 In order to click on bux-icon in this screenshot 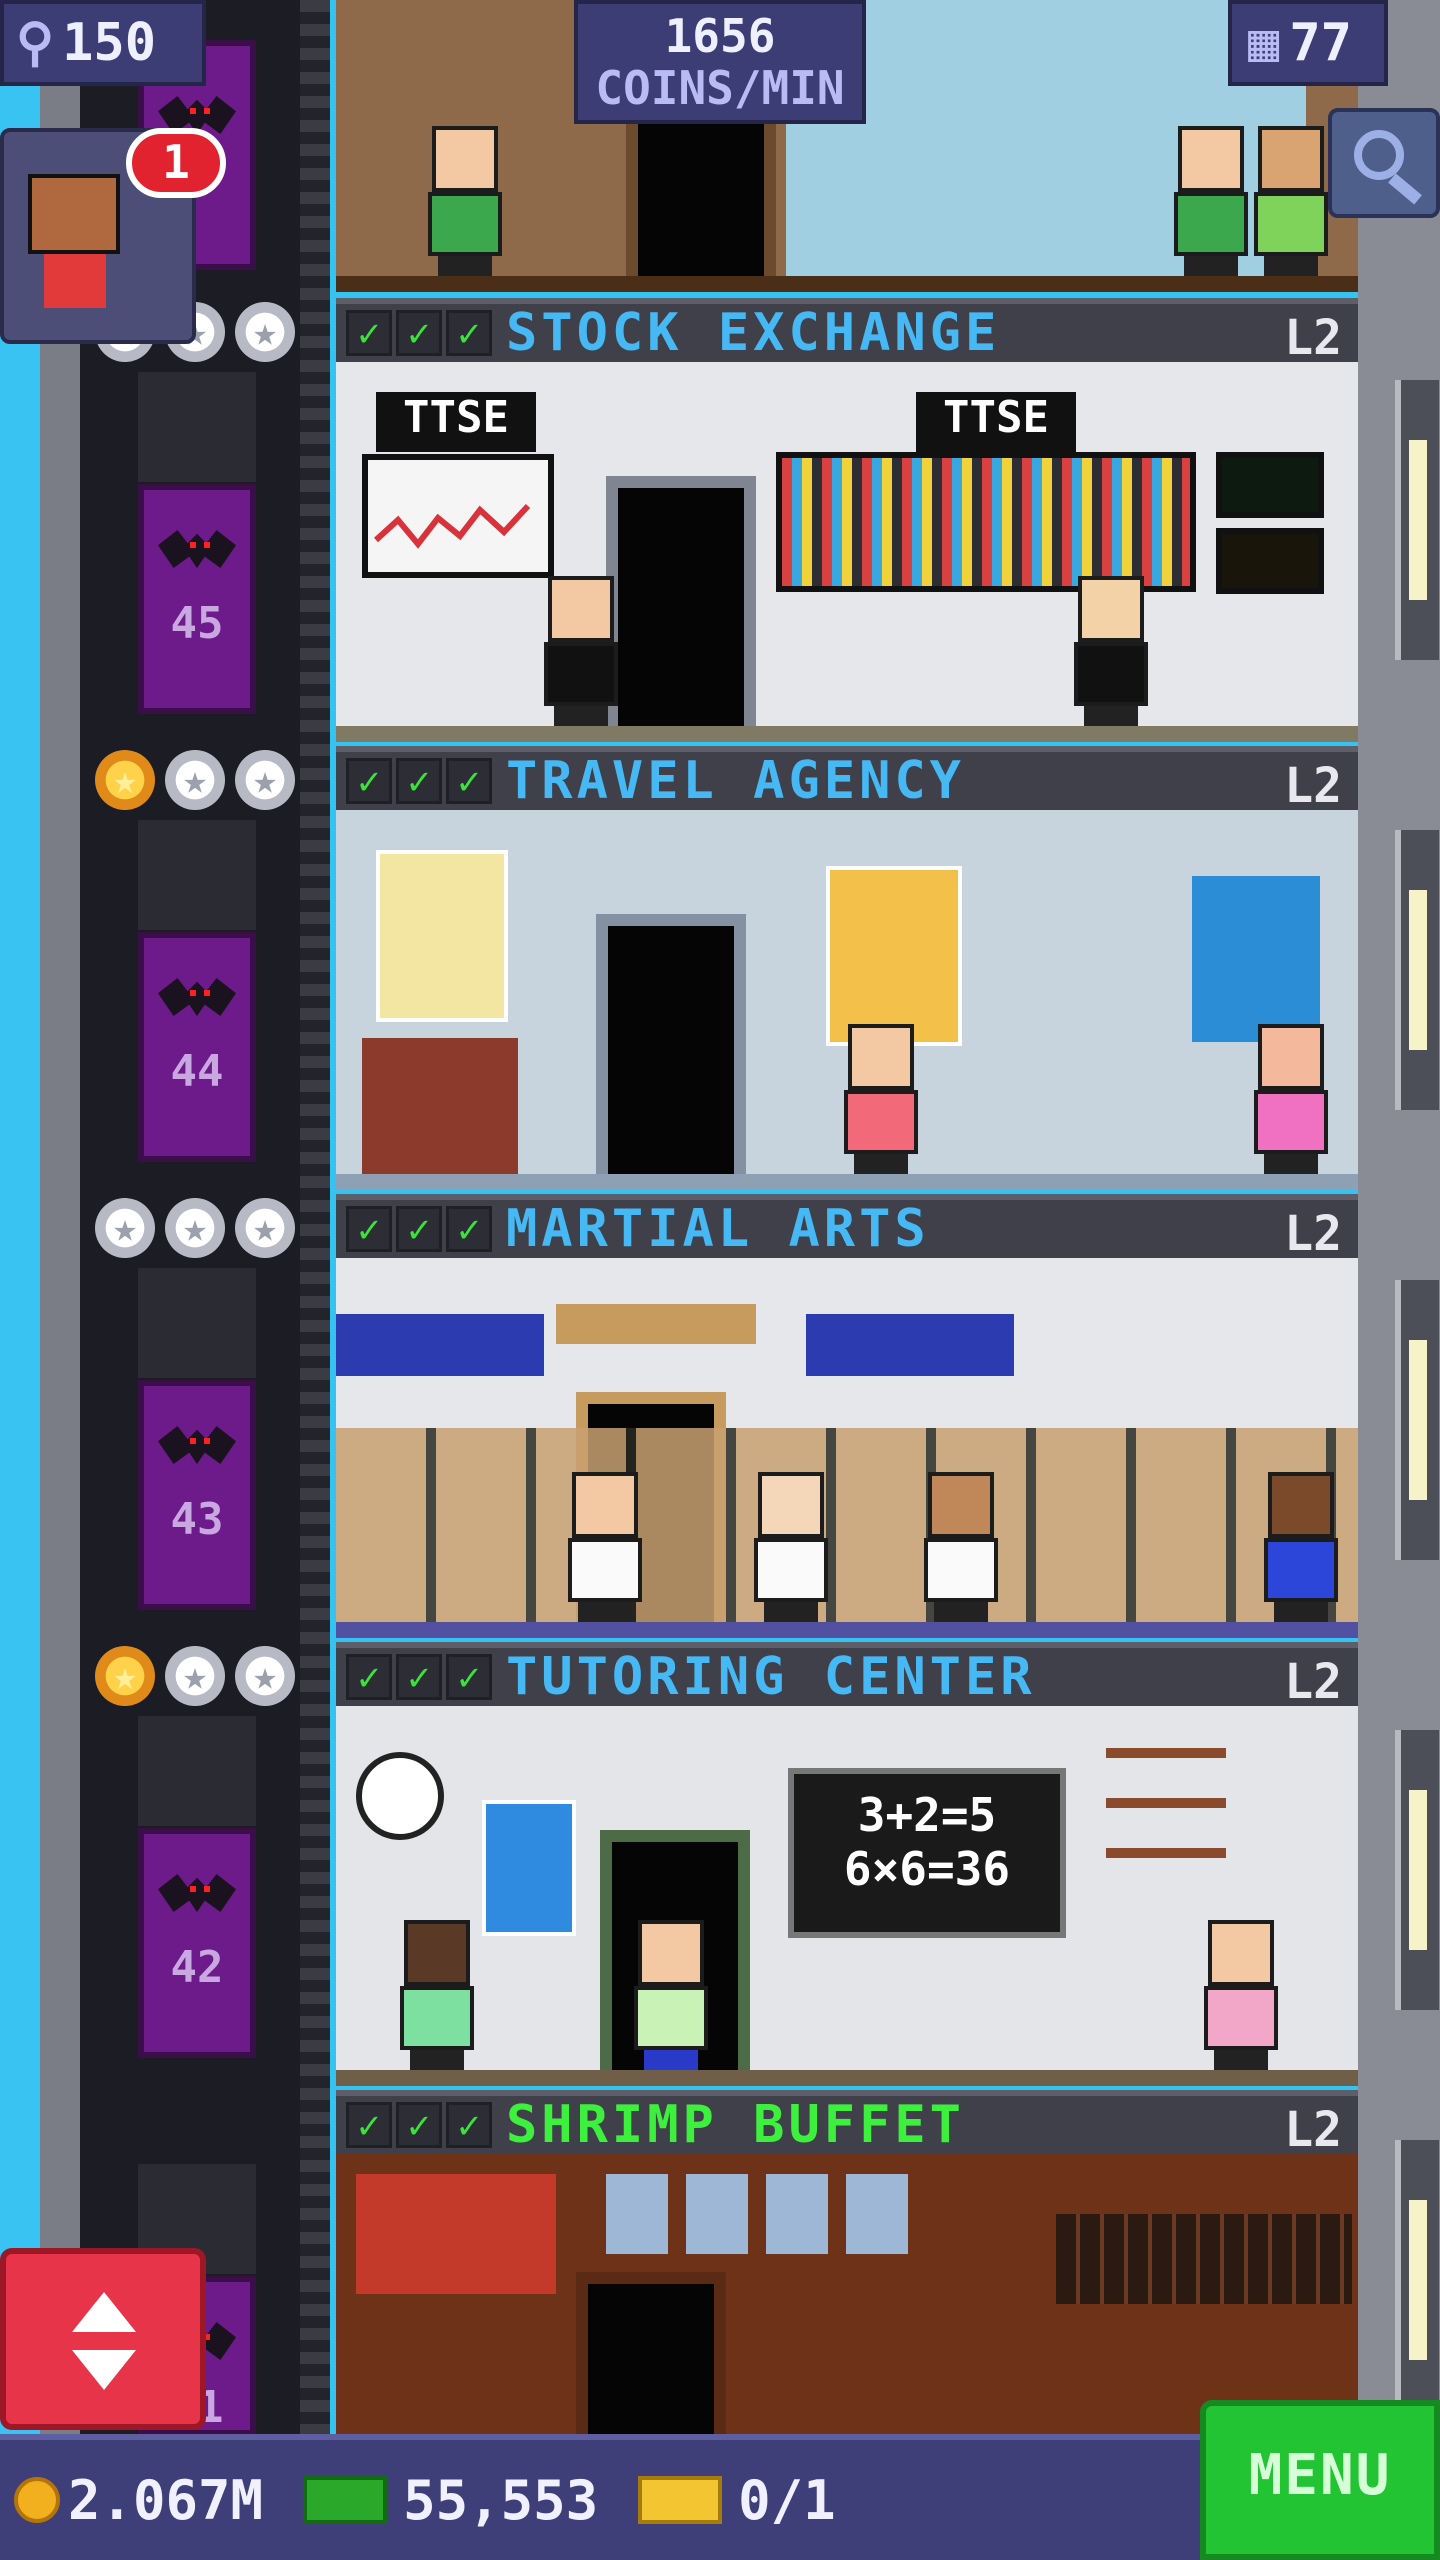, I will do `click(345, 2500)`.